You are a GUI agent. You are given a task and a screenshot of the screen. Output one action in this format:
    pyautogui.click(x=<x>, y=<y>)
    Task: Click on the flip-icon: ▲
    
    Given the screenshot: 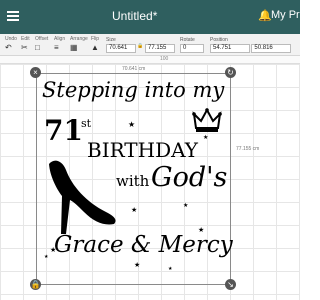 What is the action you would take?
    pyautogui.click(x=95, y=47)
    